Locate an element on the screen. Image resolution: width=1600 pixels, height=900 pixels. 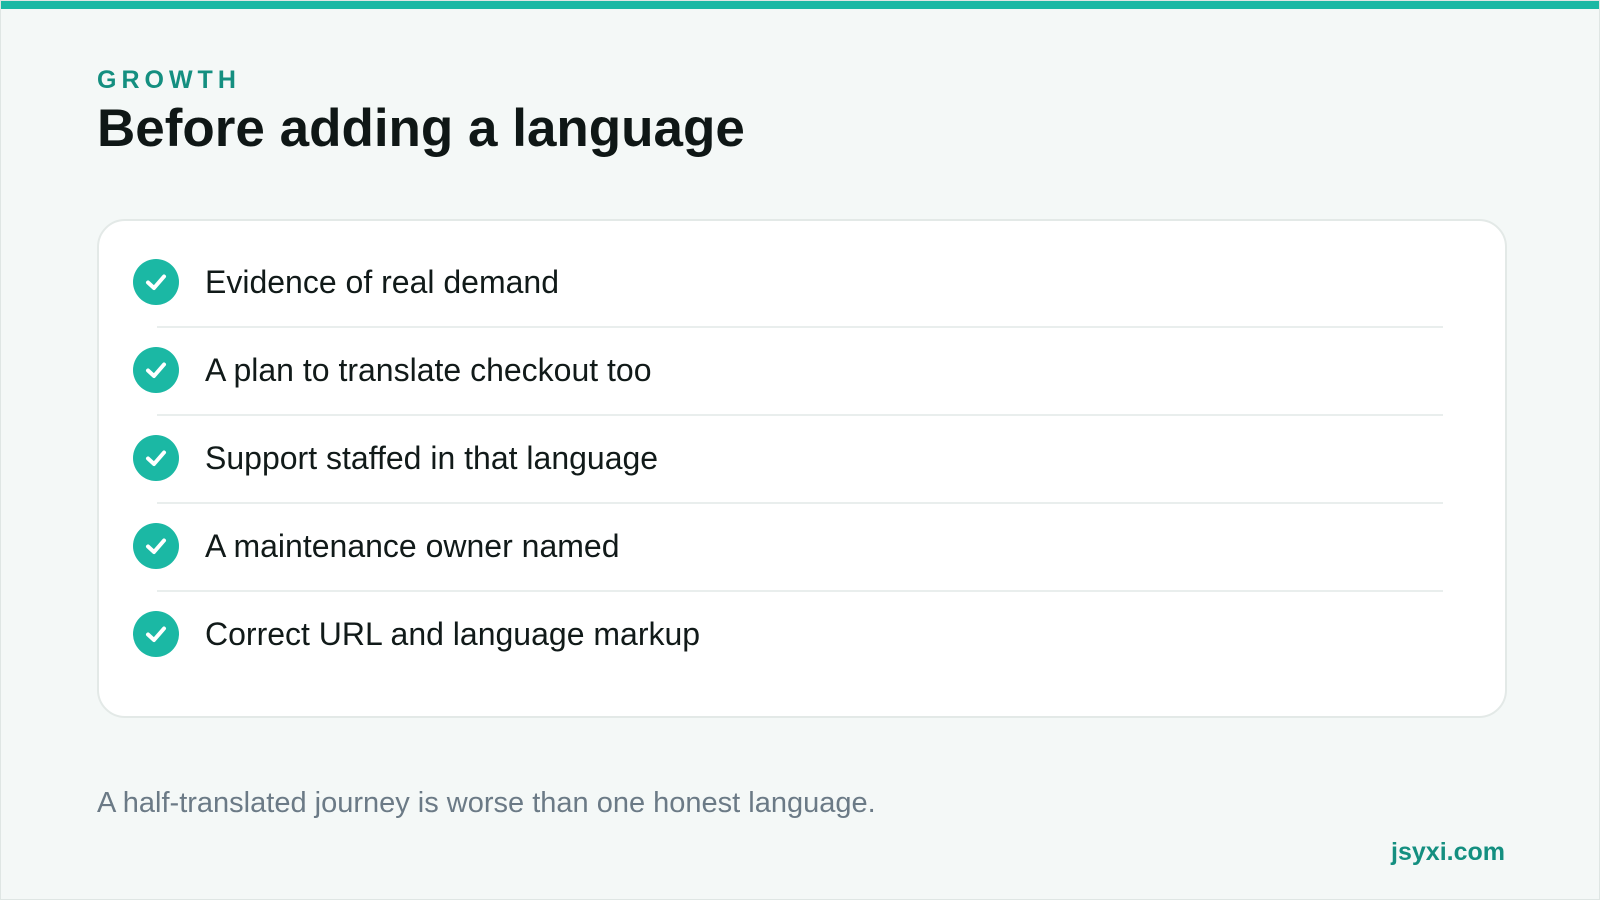
checklist-item: Support staffed in that language is located at coordinates (788, 458).